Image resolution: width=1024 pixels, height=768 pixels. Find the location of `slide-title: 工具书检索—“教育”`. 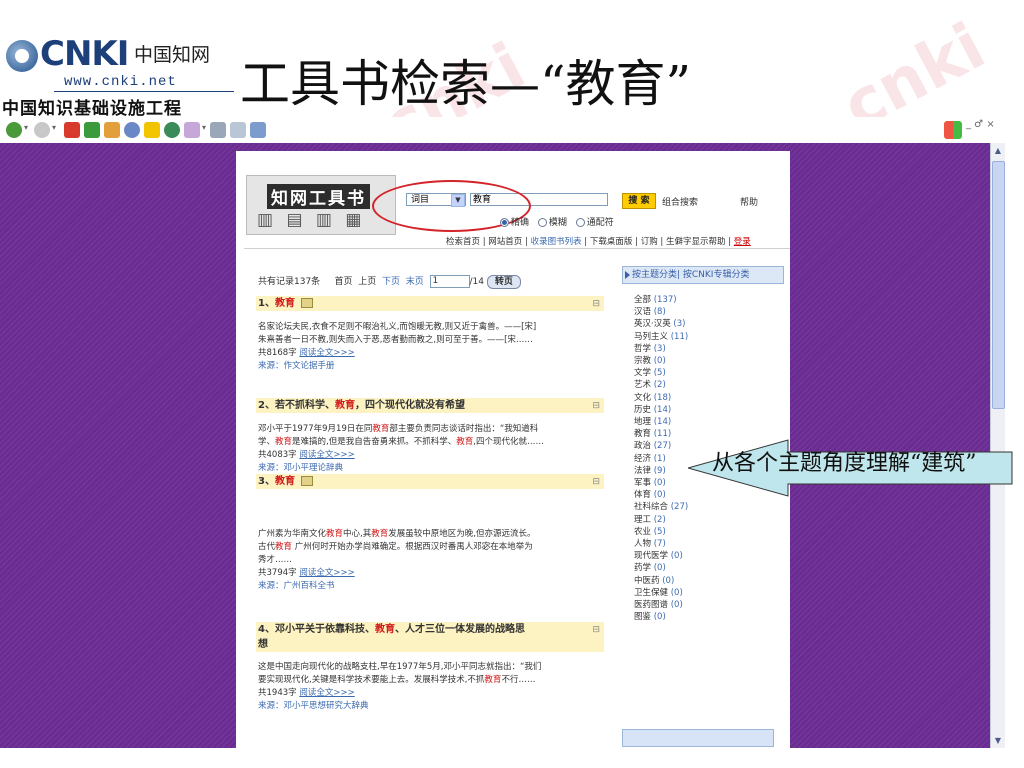

slide-title: 工具书检索—“教育” is located at coordinates (466, 84).